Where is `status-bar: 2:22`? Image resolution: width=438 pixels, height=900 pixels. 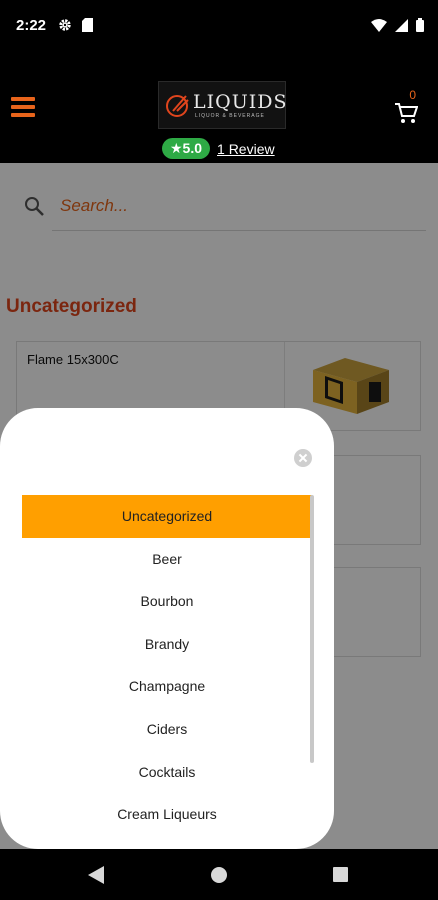
status-bar: 2:22 is located at coordinates (219, 26).